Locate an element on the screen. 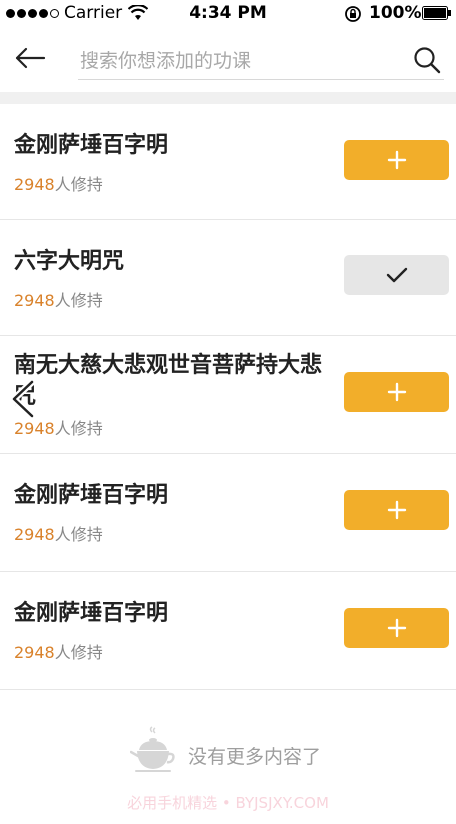 Image resolution: width=456 pixels, height=824 pixels. course-title: 南无大慈大悲观世音菩萨持大悲咒 is located at coordinates (168, 381).